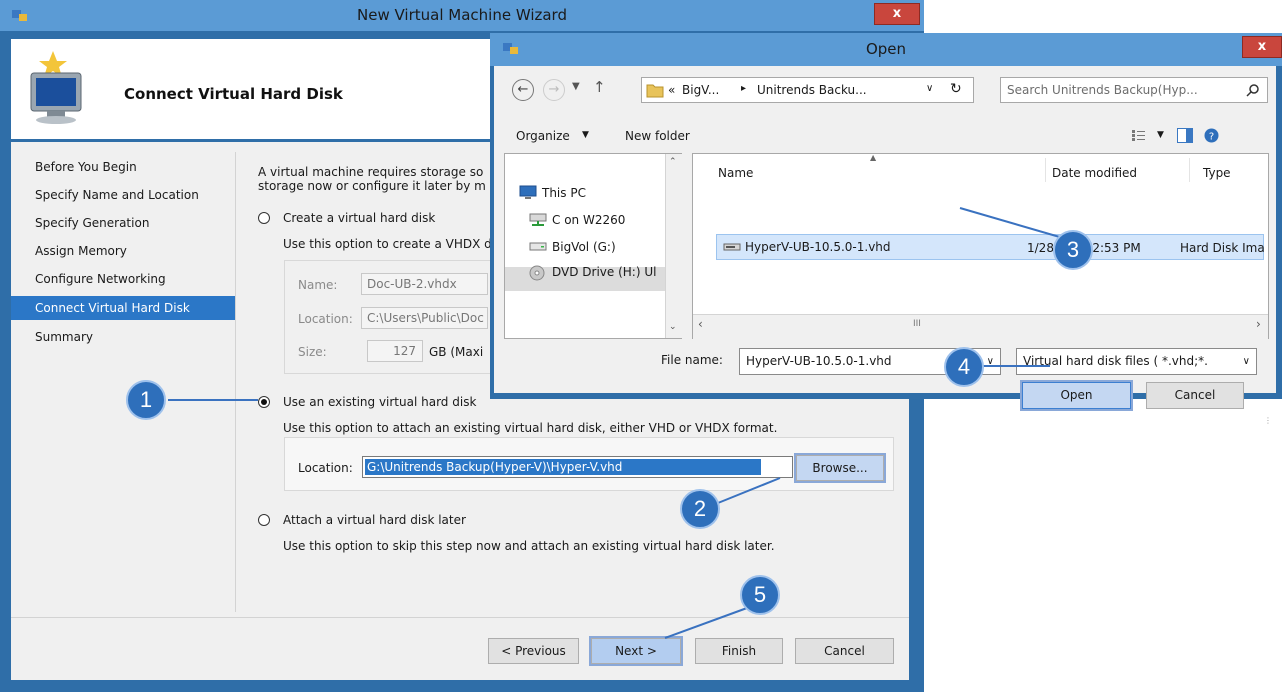 This screenshot has height=692, width=1282. I want to click on callout-5: 5, so click(760, 595).